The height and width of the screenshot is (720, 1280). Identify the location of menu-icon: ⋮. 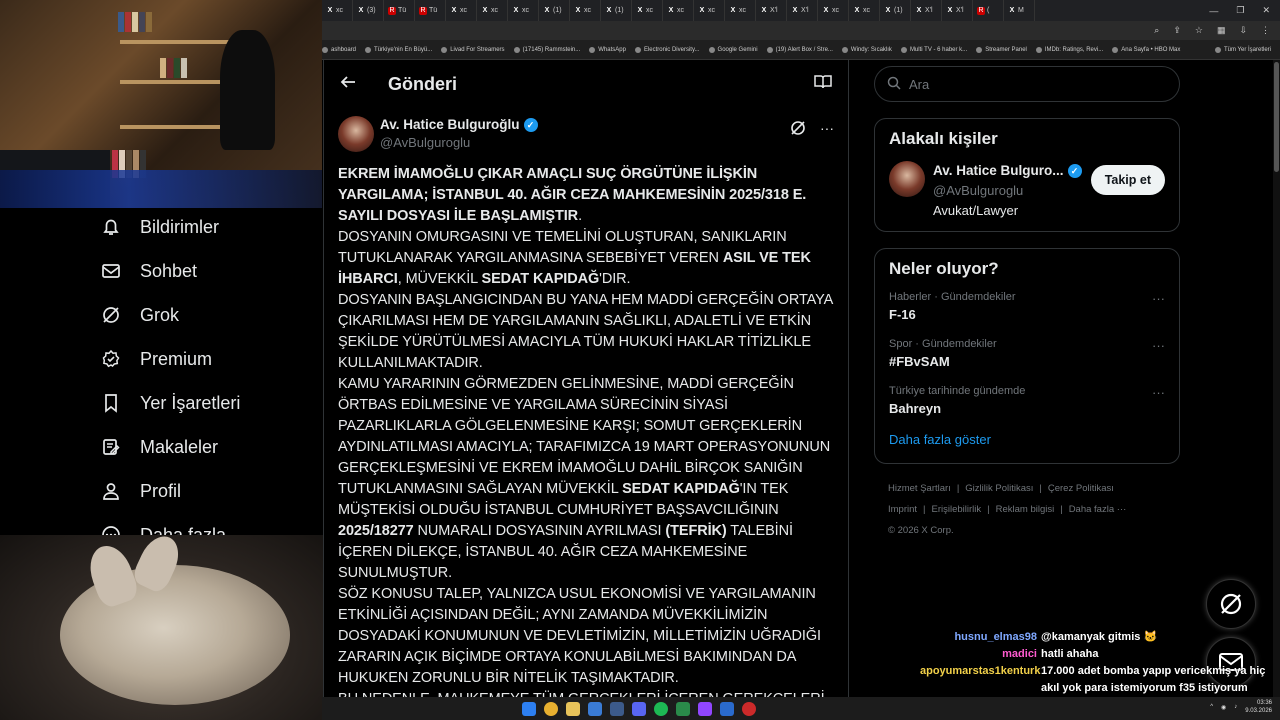
(1265, 30).